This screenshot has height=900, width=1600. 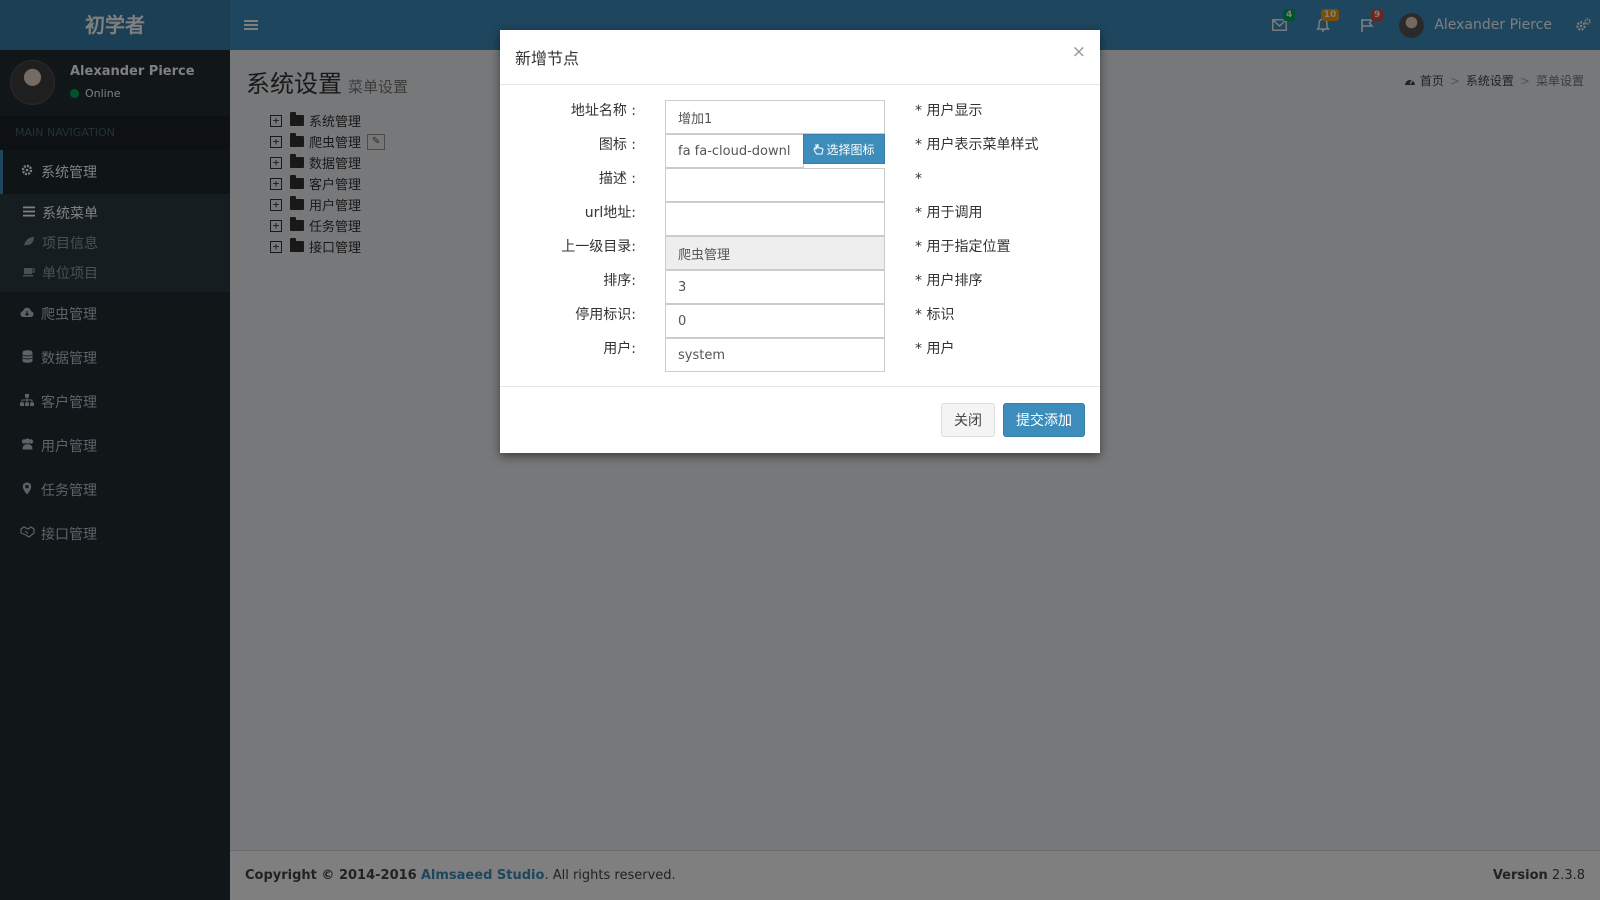 What do you see at coordinates (935, 349) in the screenshot?
I see `user-hint: * 用户` at bounding box center [935, 349].